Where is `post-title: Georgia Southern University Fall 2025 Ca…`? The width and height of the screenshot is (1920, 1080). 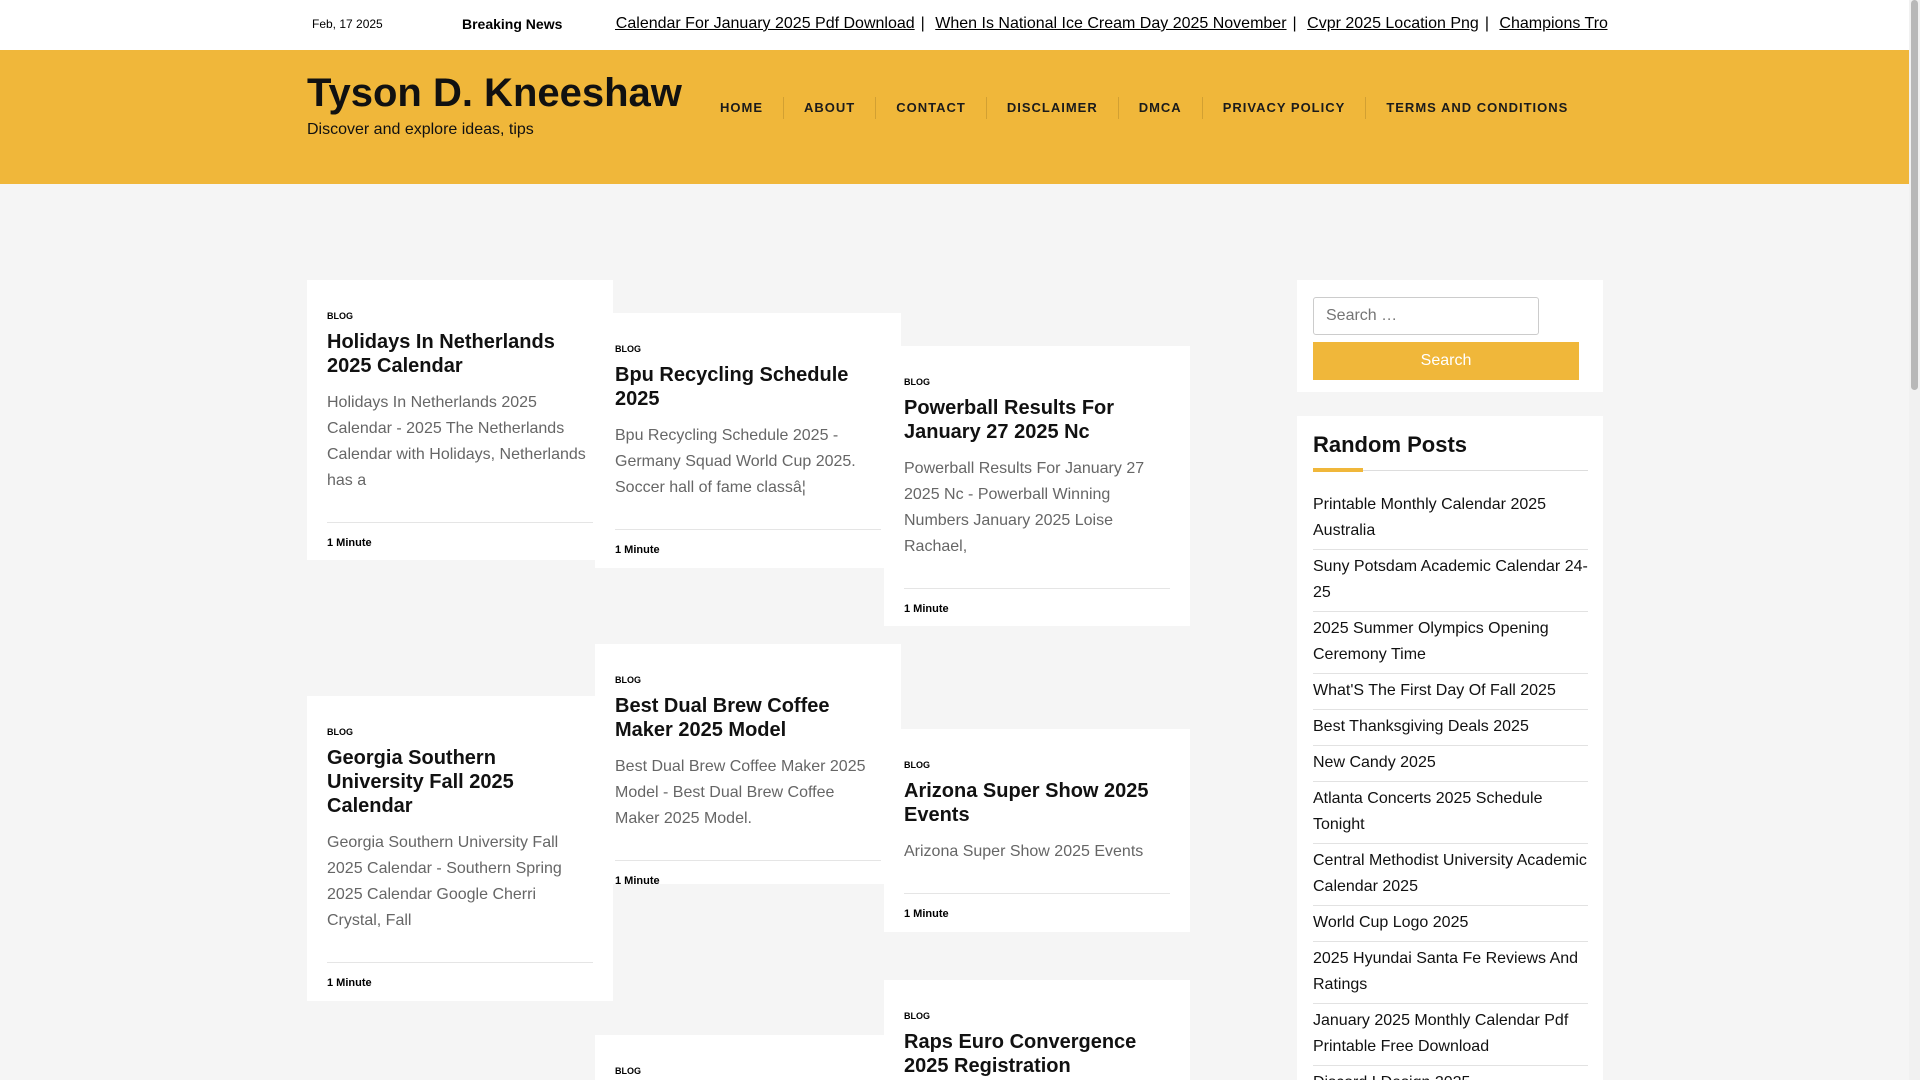 post-title: Georgia Southern University Fall 2025 Ca… is located at coordinates (460, 782).